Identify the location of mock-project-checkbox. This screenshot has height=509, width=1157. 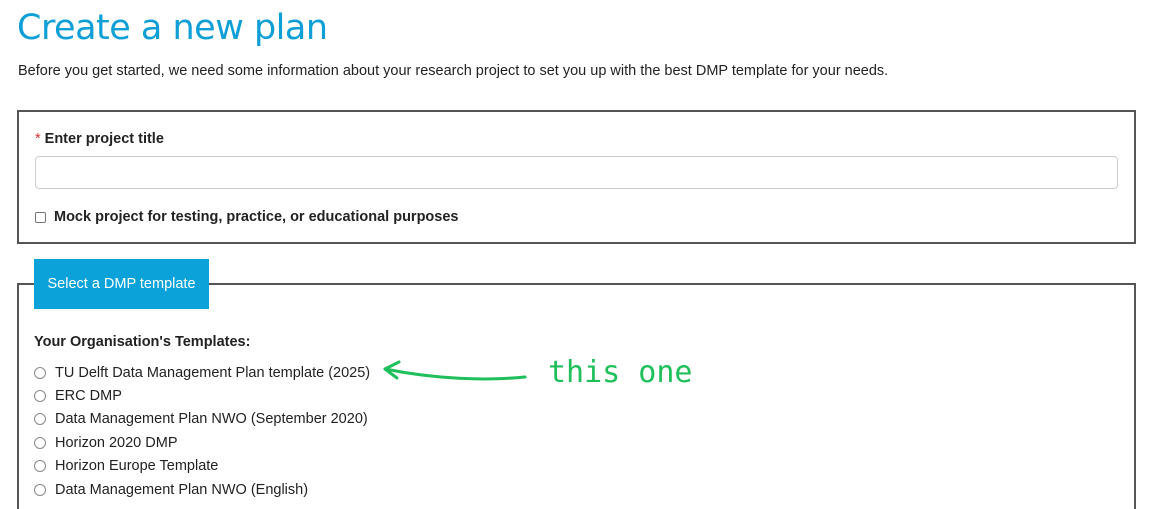
(40, 217).